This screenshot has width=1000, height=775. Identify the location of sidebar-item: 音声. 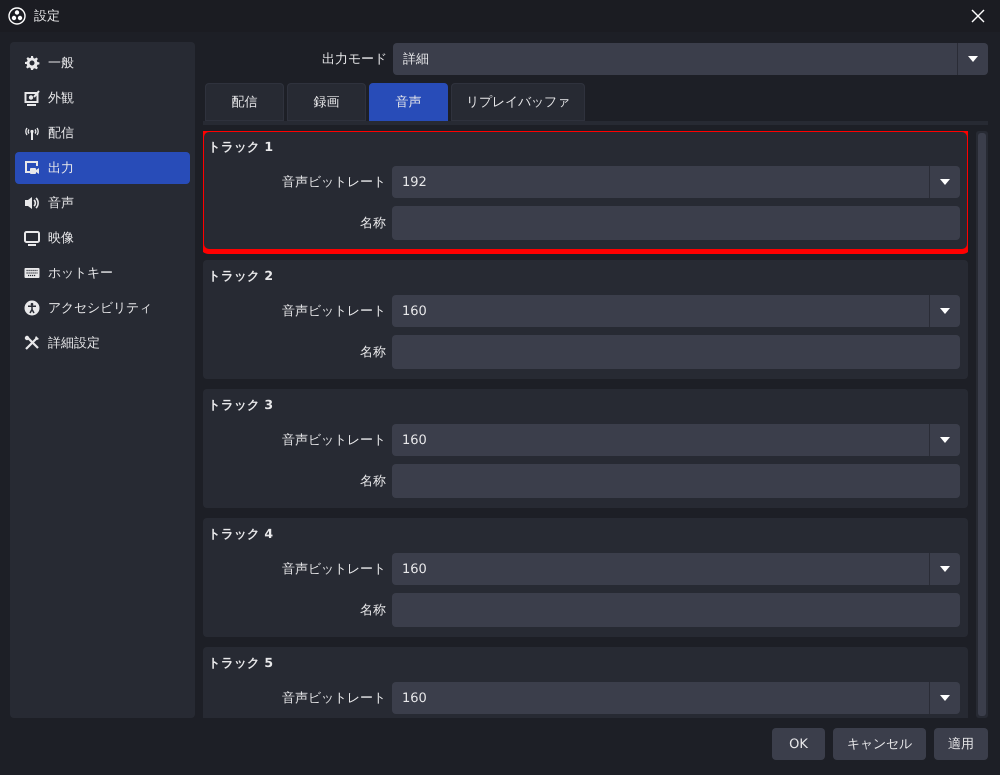
(102, 203).